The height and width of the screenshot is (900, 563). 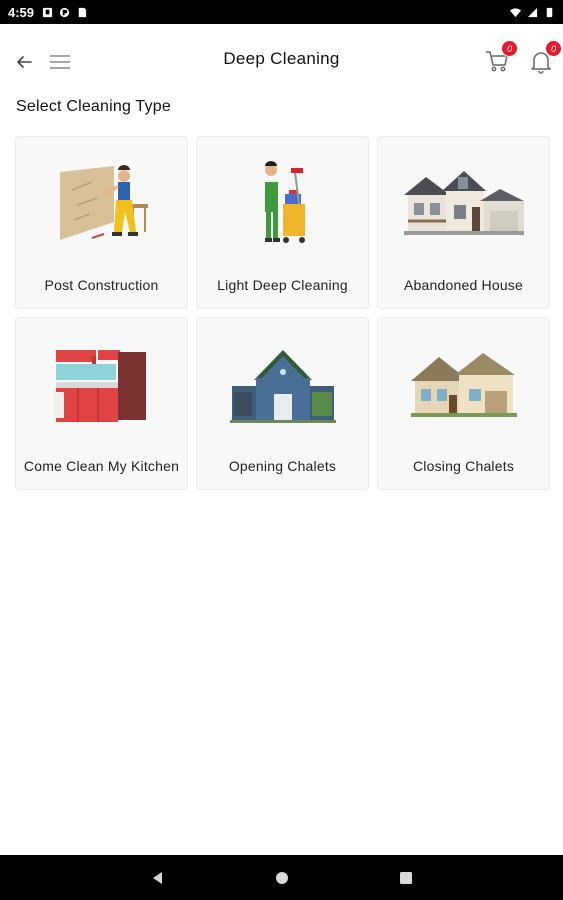 What do you see at coordinates (93, 106) in the screenshot?
I see `section-title: Select Cleaning Type` at bounding box center [93, 106].